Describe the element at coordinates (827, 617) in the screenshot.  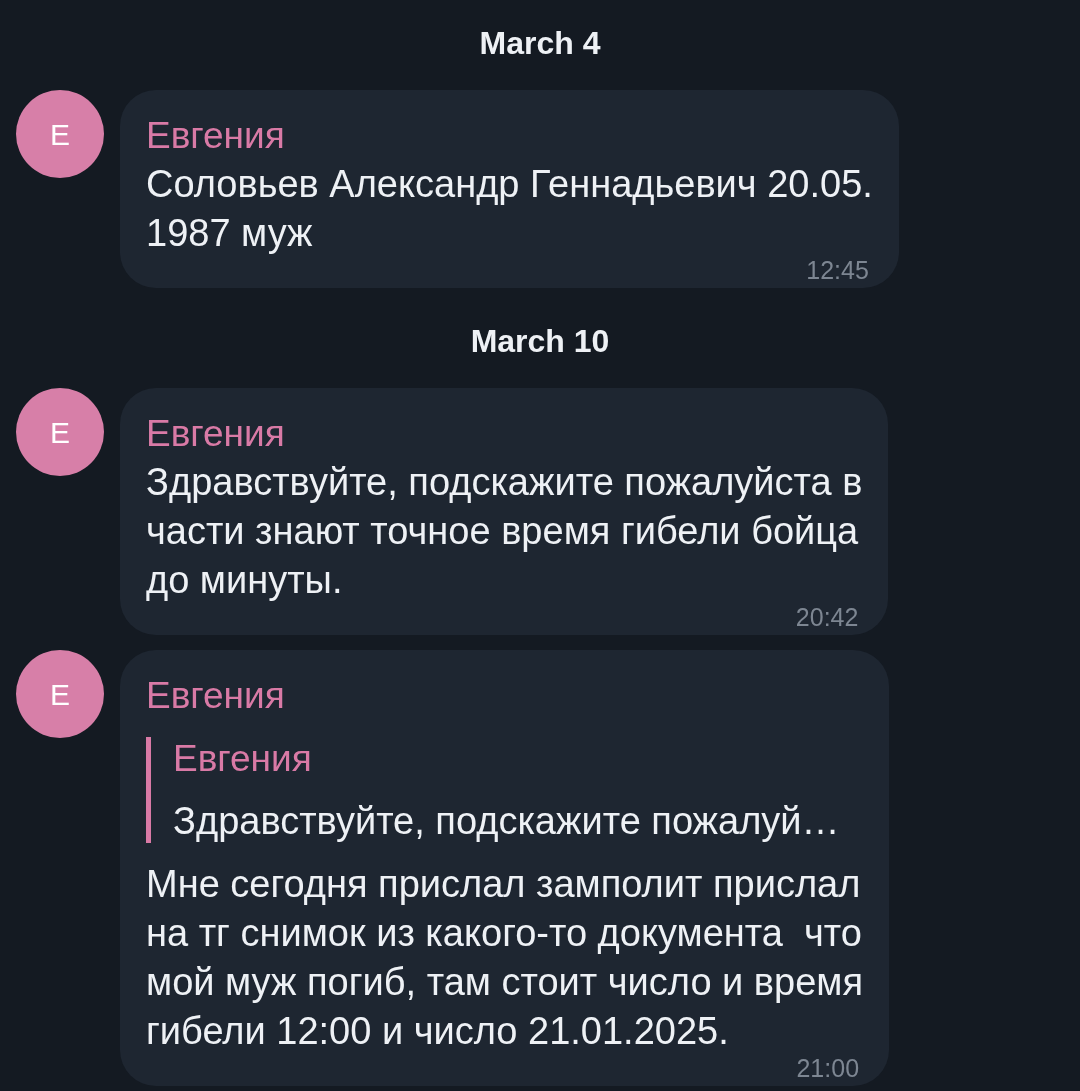
I see `message-time: 20:42` at that location.